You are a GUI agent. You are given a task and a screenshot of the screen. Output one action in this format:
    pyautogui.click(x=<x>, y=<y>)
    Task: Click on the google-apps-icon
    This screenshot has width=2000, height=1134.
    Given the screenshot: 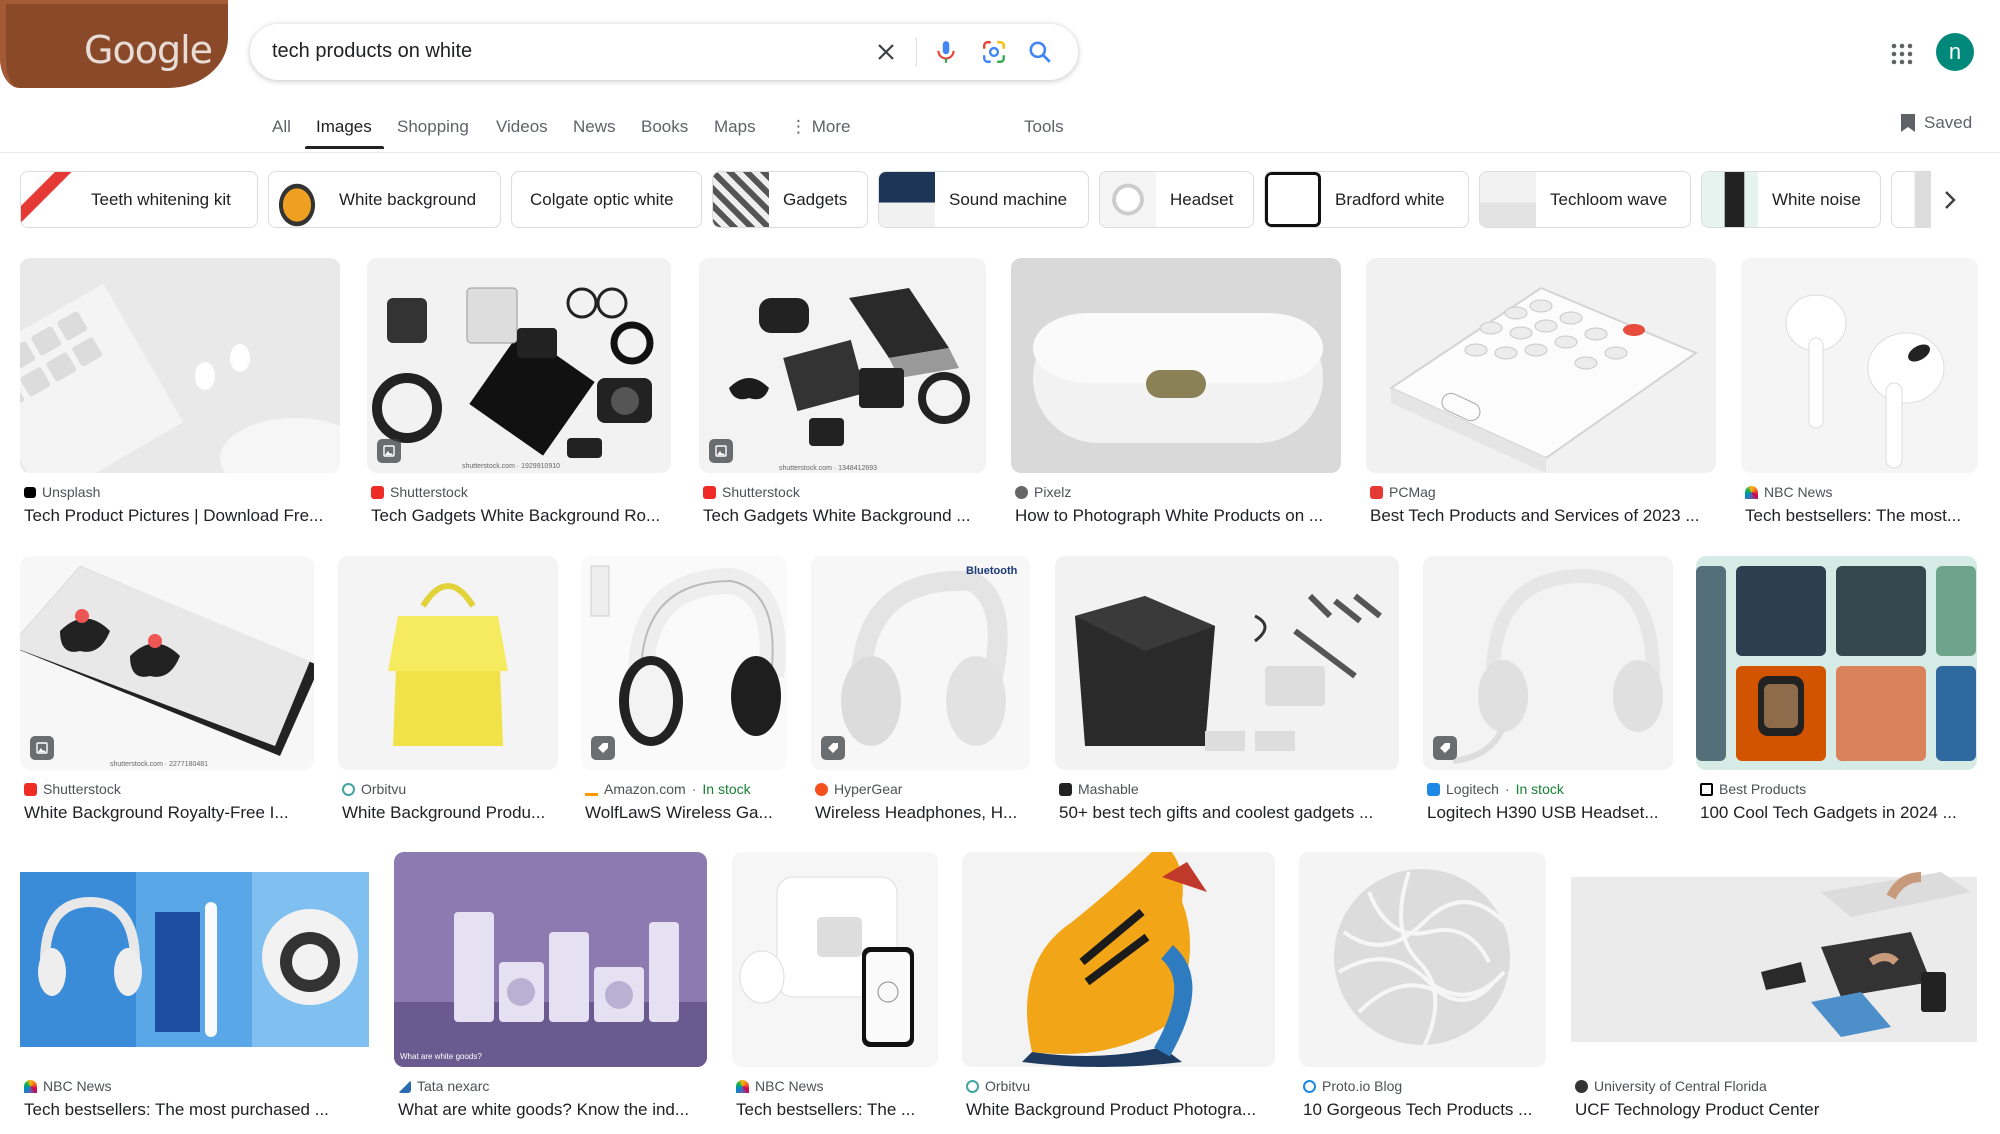 What is the action you would take?
    pyautogui.click(x=1902, y=54)
    